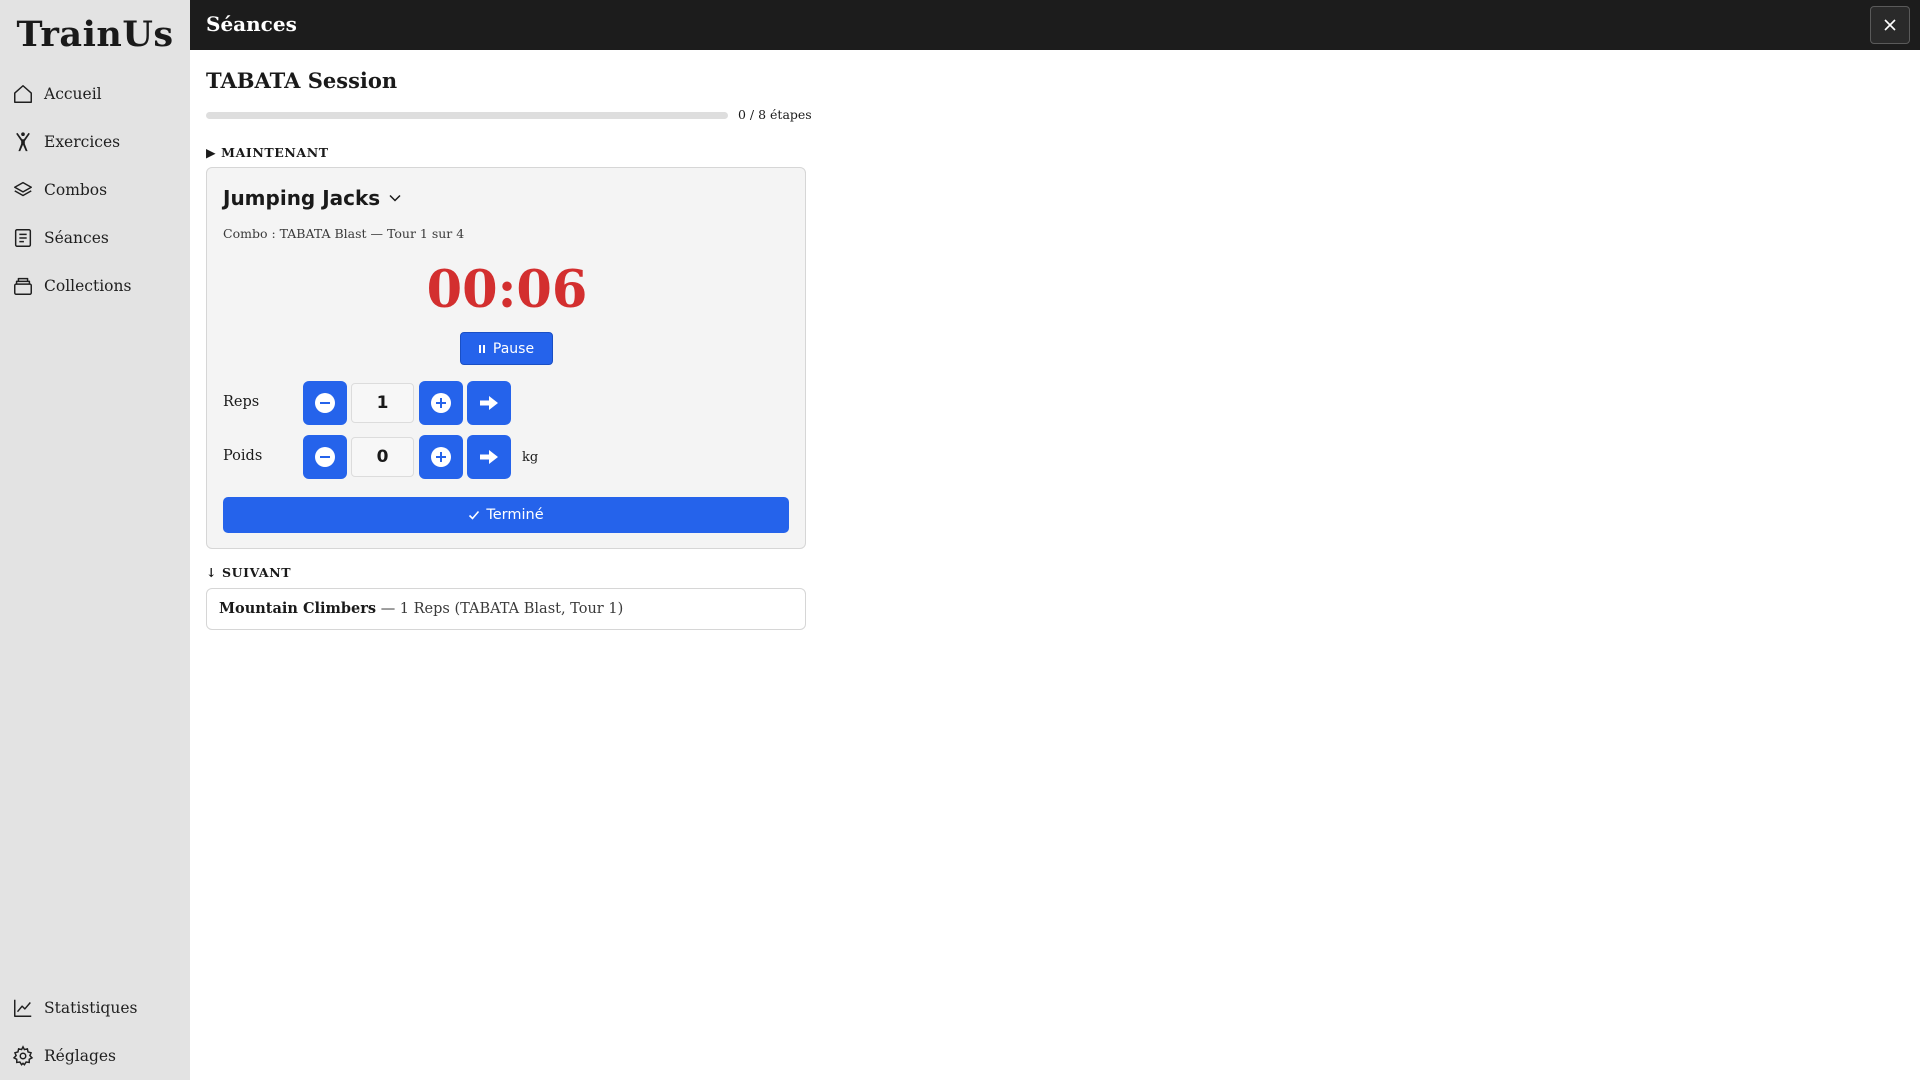 This screenshot has width=1920, height=1080. What do you see at coordinates (1055, 25) in the screenshot?
I see `top-bar: Séances` at bounding box center [1055, 25].